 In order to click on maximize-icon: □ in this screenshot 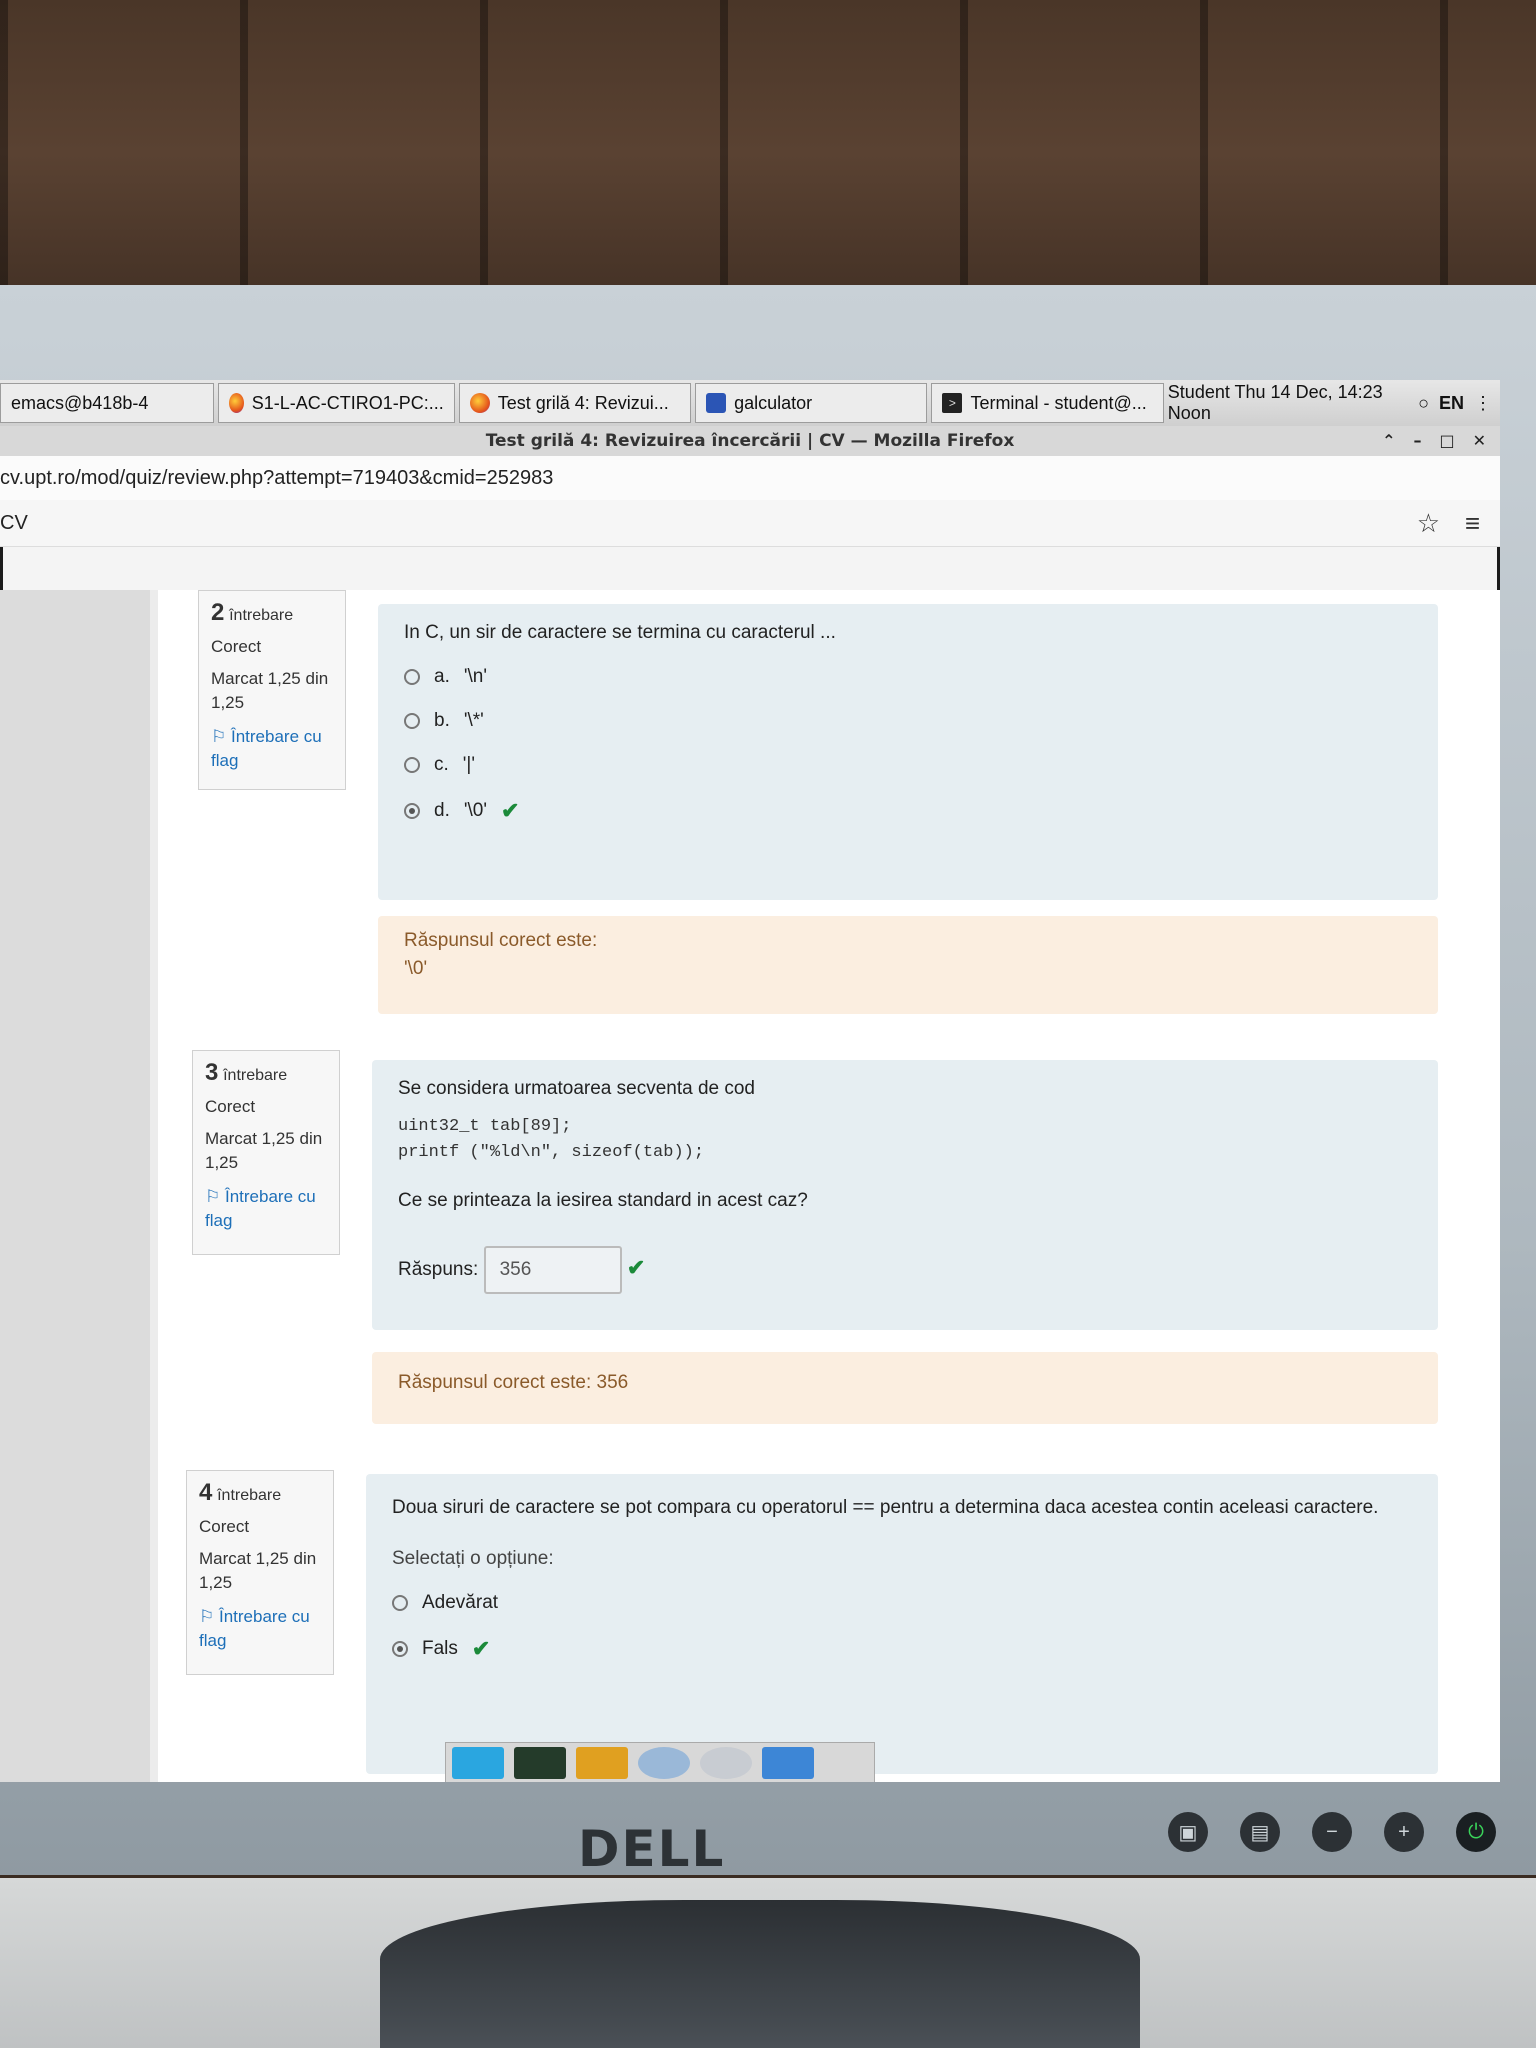, I will do `click(1446, 441)`.